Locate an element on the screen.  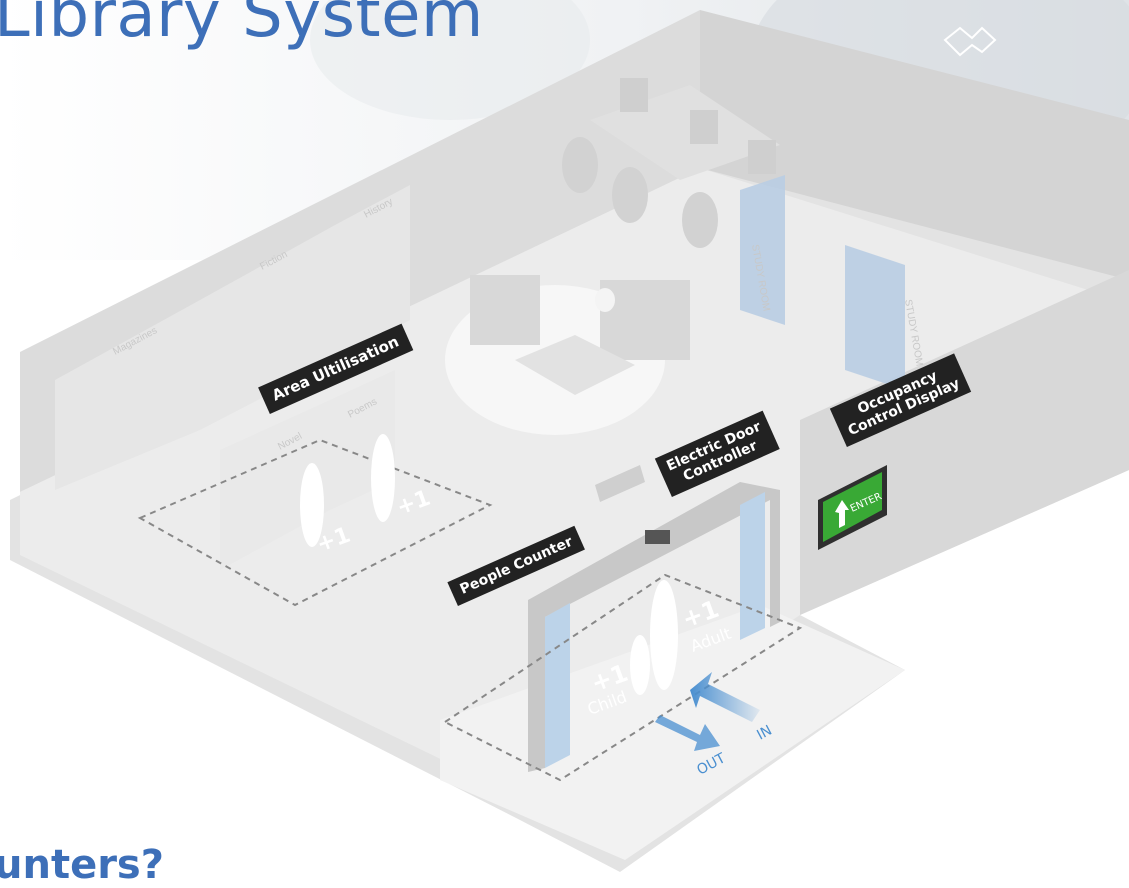
reading-person is located at coordinates (605, 300).